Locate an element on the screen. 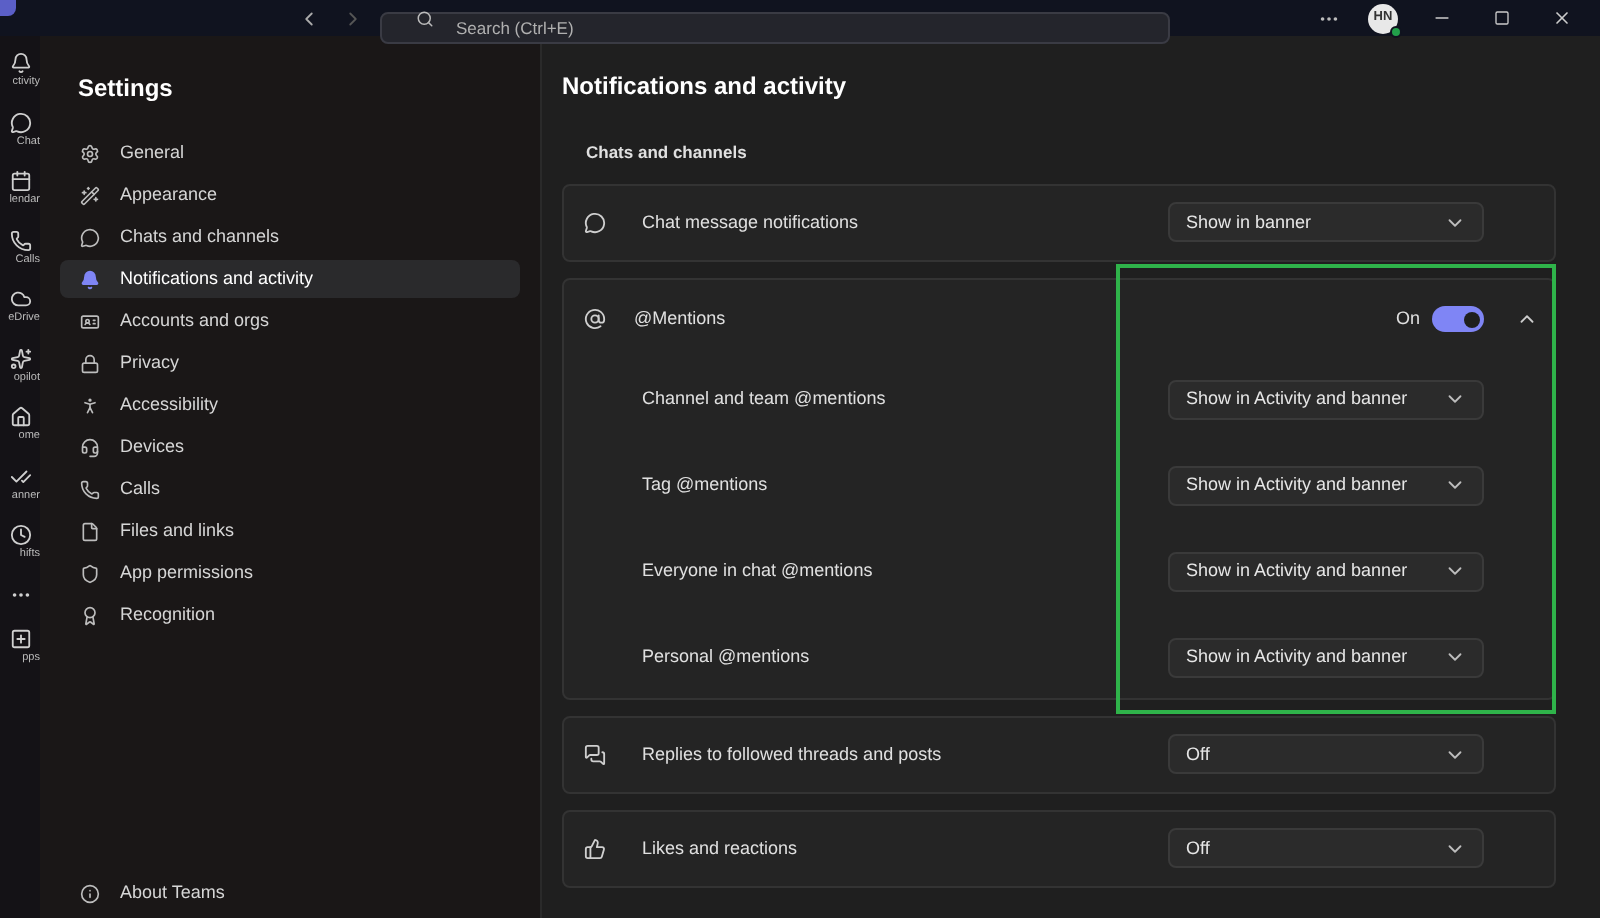  info-icon is located at coordinates (90, 893).